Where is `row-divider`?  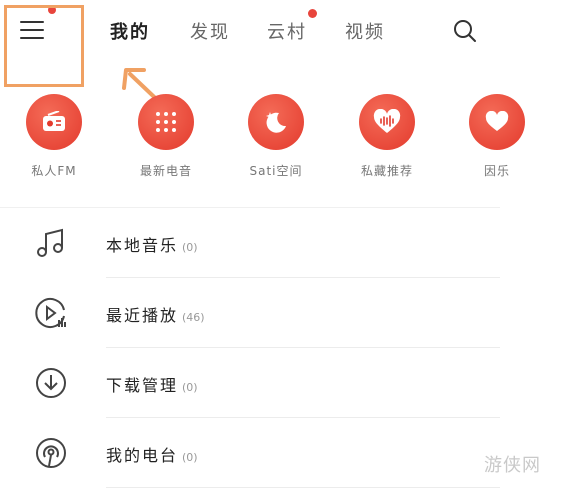 row-divider is located at coordinates (303, 487).